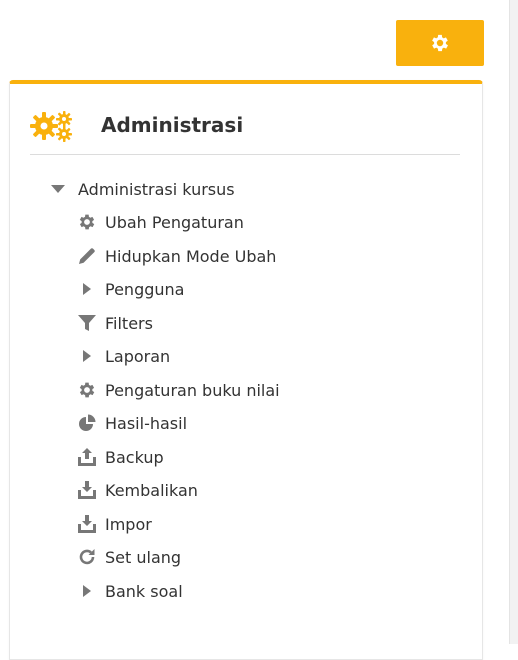 This screenshot has width=518, height=660. Describe the element at coordinates (87, 323) in the screenshot. I see `filter-icon` at that location.